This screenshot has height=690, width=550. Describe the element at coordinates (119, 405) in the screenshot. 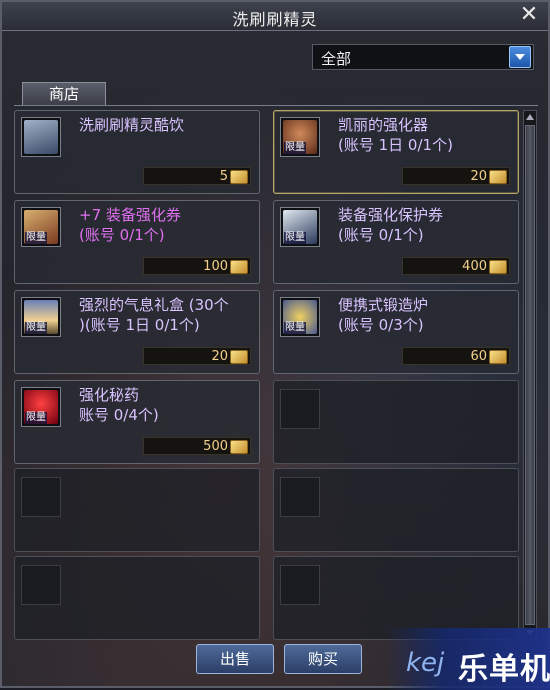

I see `item-name: 强化秘药 账号 0/4个)` at that location.